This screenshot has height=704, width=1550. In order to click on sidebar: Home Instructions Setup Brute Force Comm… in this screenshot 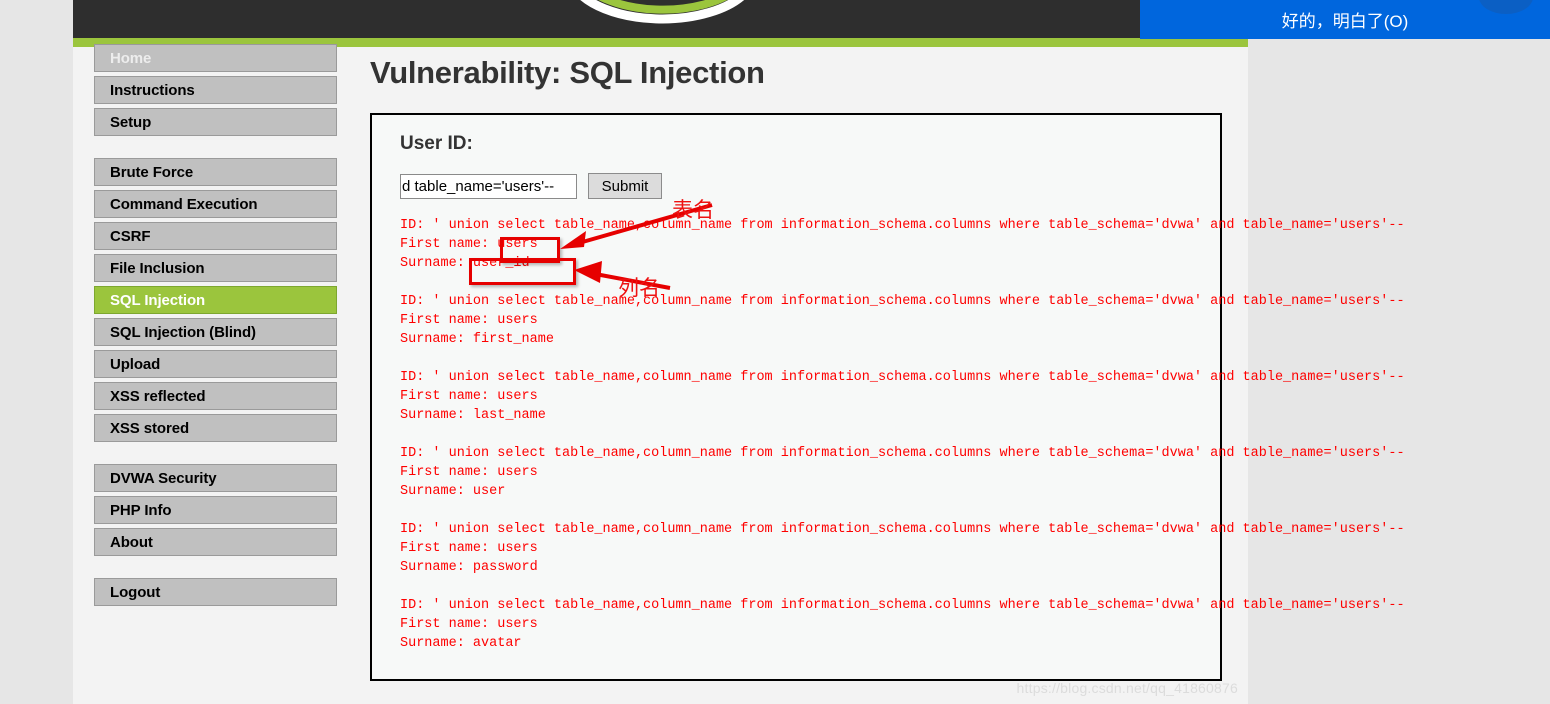, I will do `click(215, 336)`.